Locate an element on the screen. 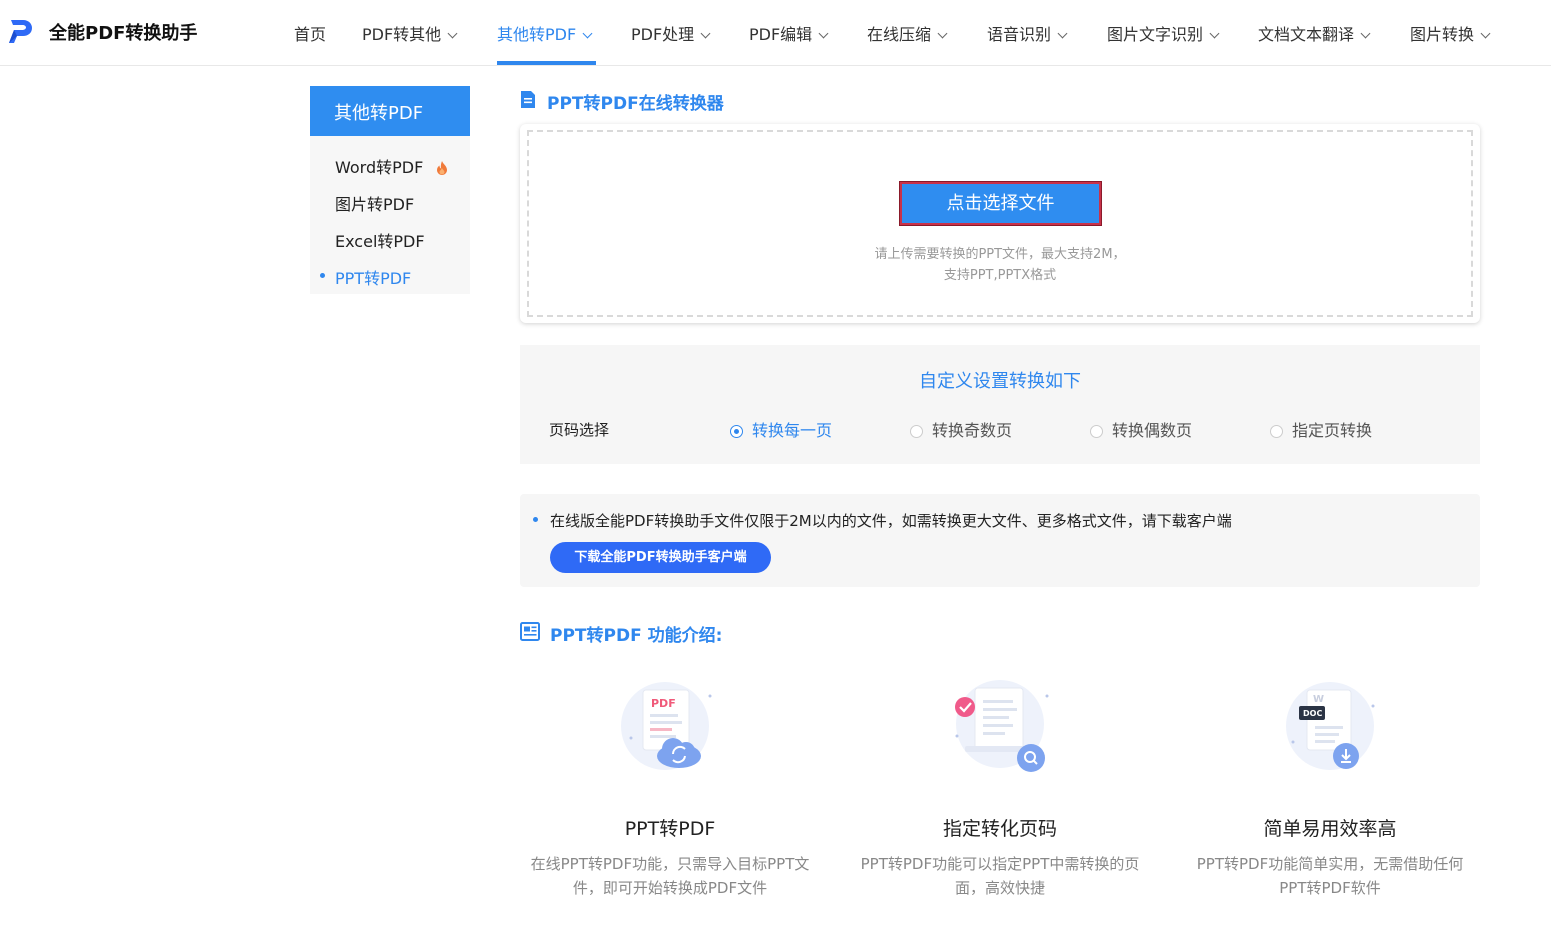  doc-download-illustration-icon: W DOC is located at coordinates (1330, 726).